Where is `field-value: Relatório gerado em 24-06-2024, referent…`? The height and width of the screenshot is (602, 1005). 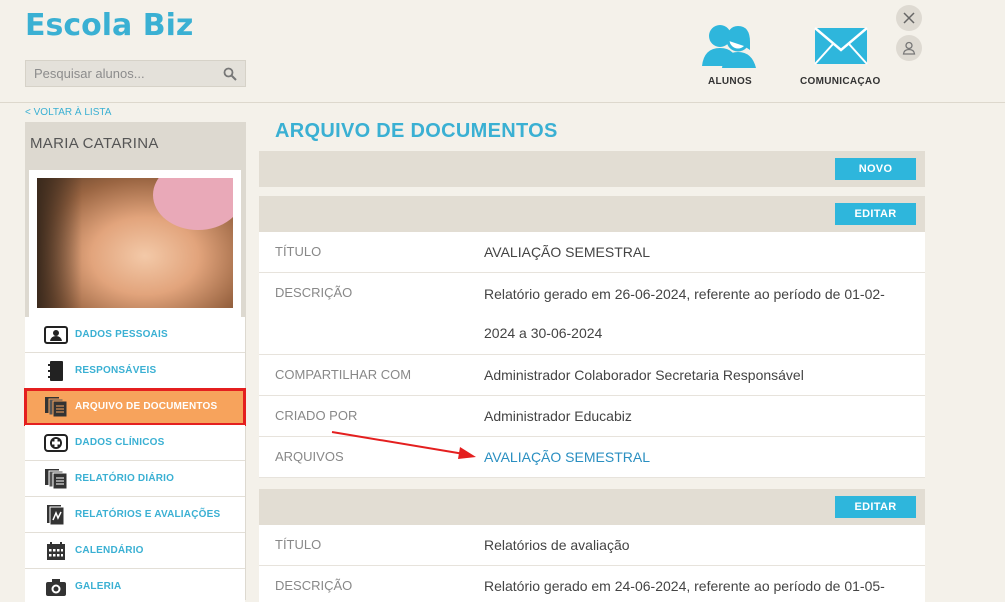 field-value: Relatório gerado em 24-06-2024, referent… is located at coordinates (684, 586).